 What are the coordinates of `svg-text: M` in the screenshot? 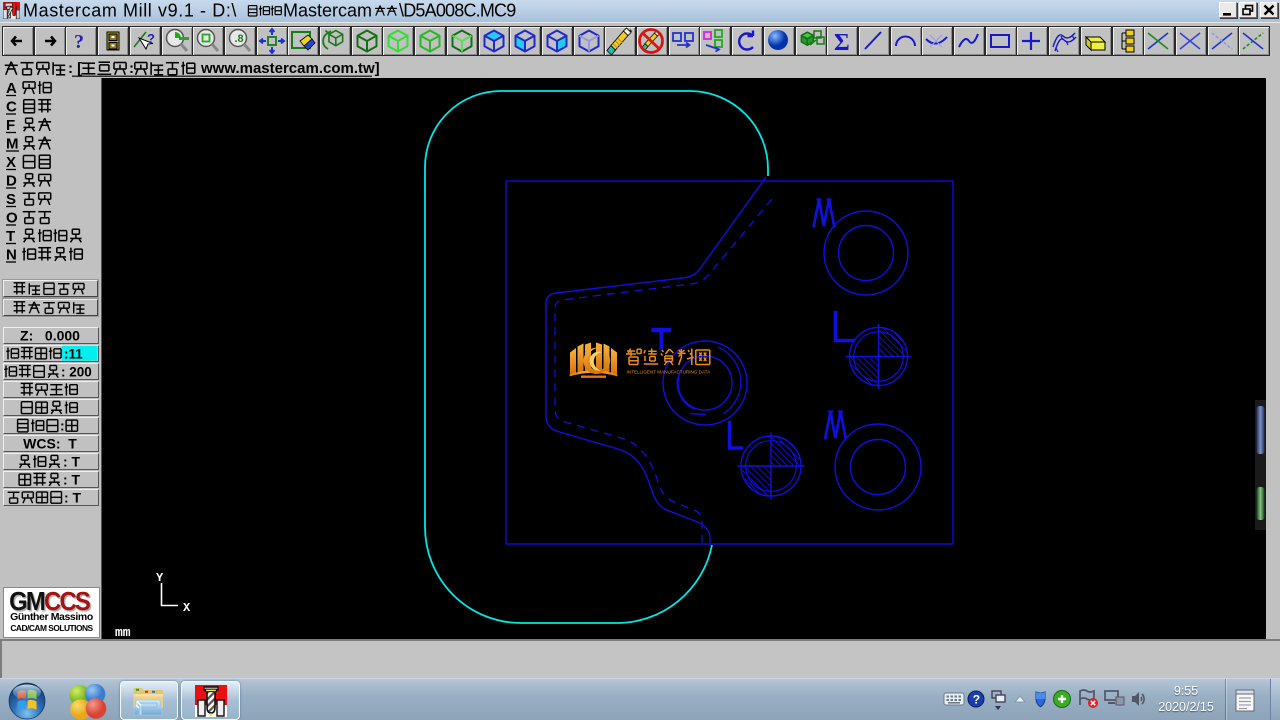 It's located at (12, 144).